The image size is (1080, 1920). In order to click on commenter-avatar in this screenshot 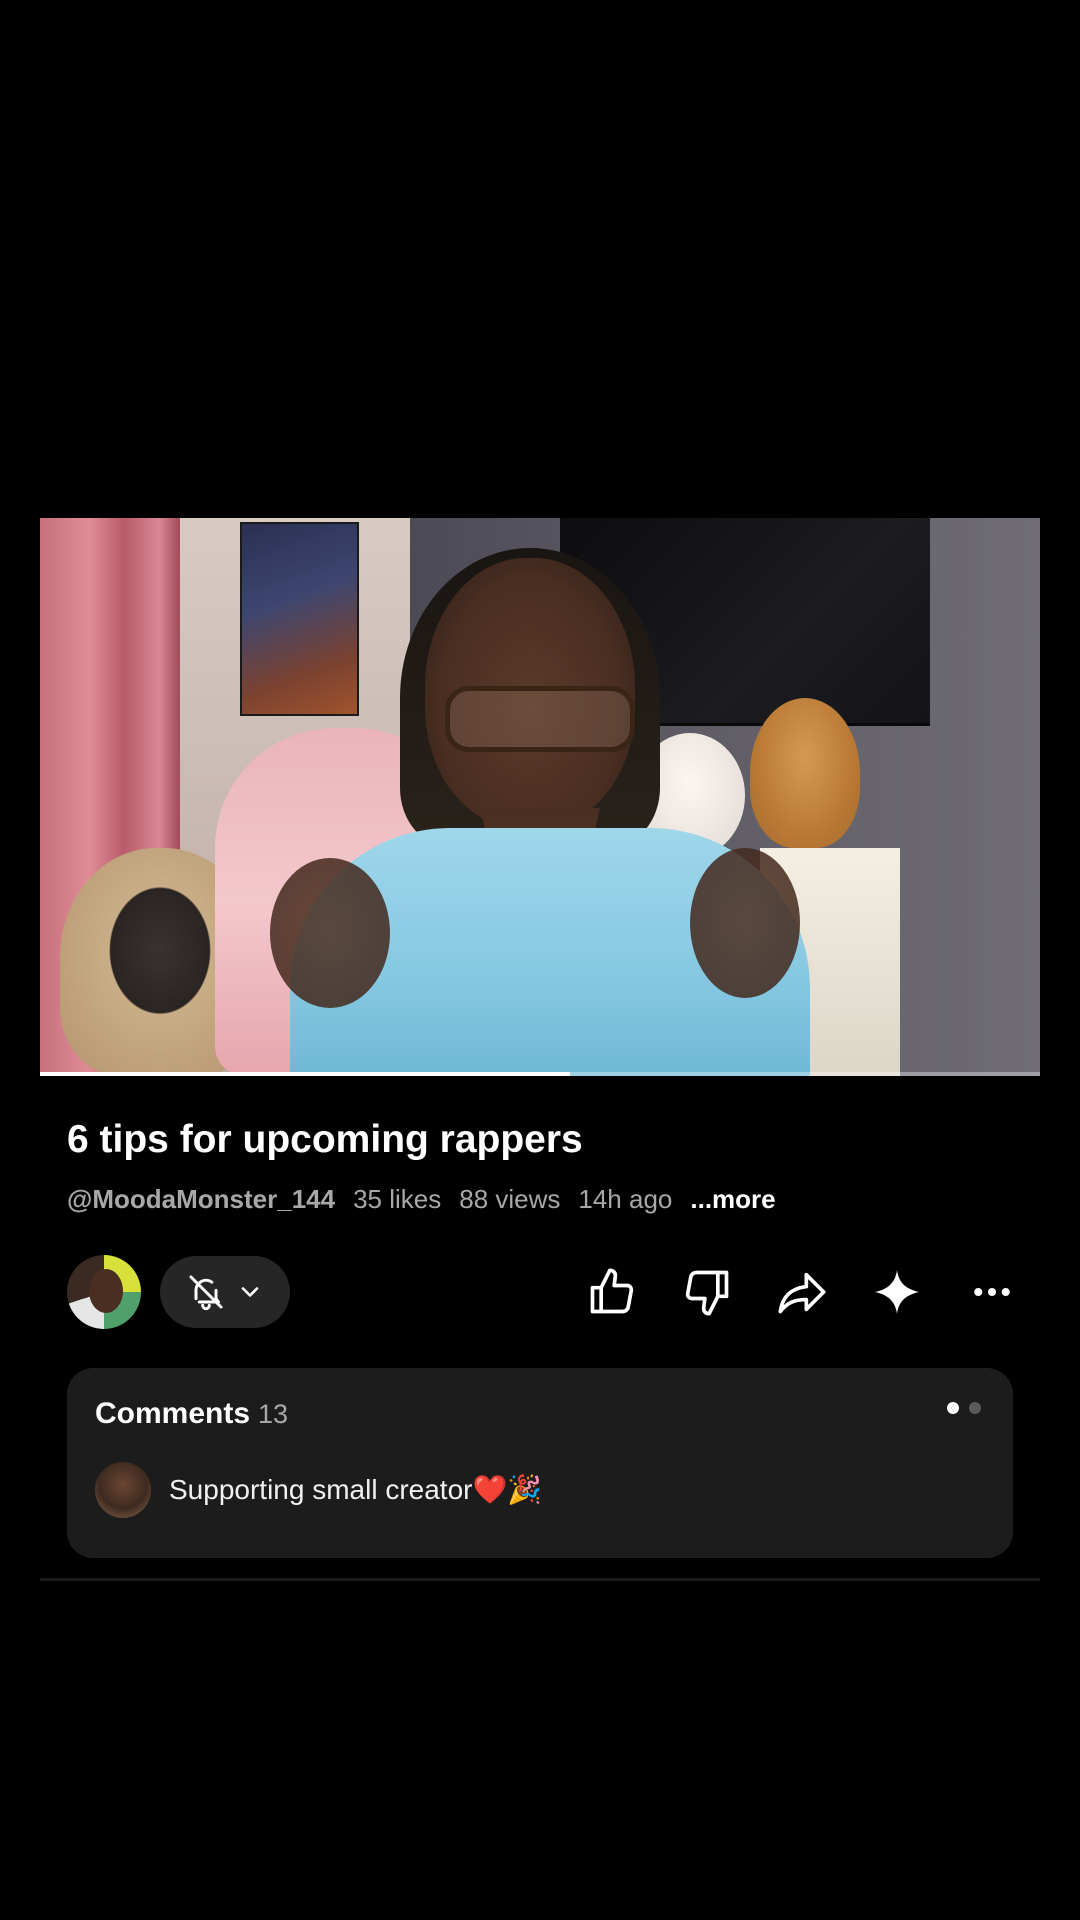, I will do `click(123, 1490)`.